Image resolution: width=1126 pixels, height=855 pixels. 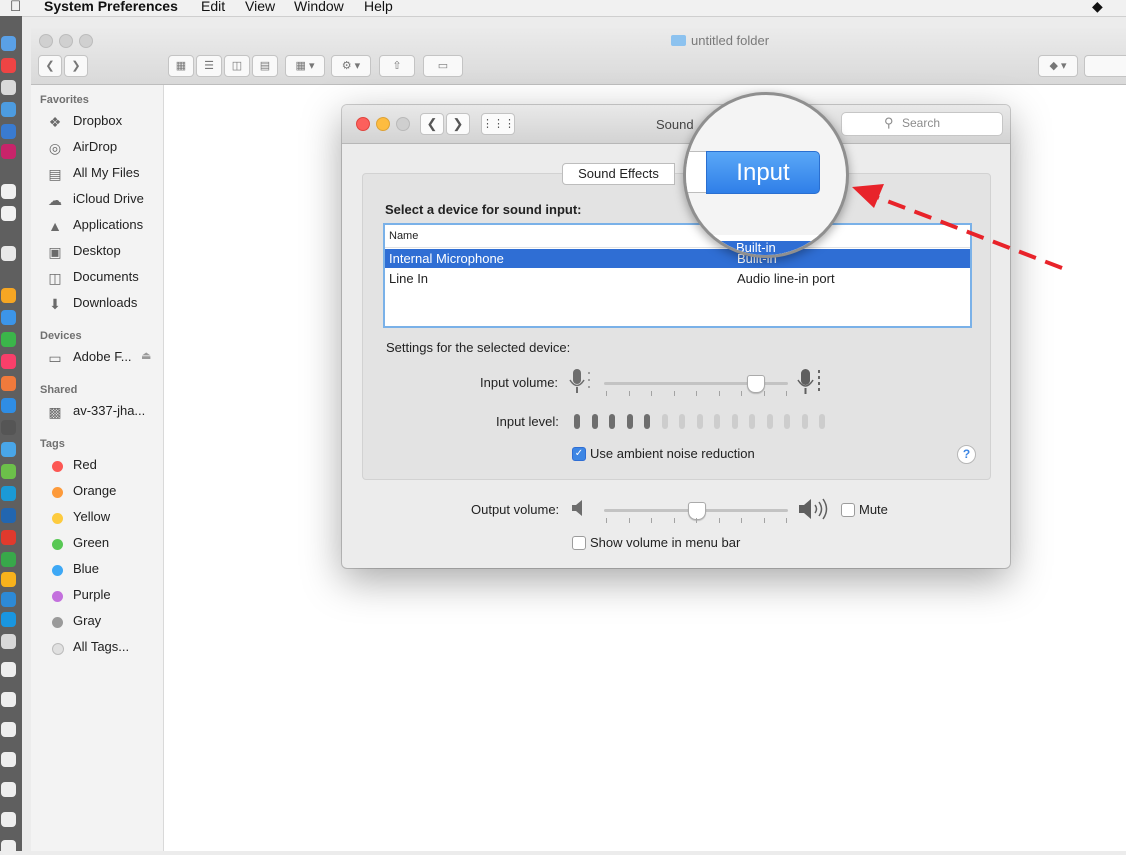 What do you see at coordinates (397, 66) in the screenshot?
I see `share-icon: ⇧` at bounding box center [397, 66].